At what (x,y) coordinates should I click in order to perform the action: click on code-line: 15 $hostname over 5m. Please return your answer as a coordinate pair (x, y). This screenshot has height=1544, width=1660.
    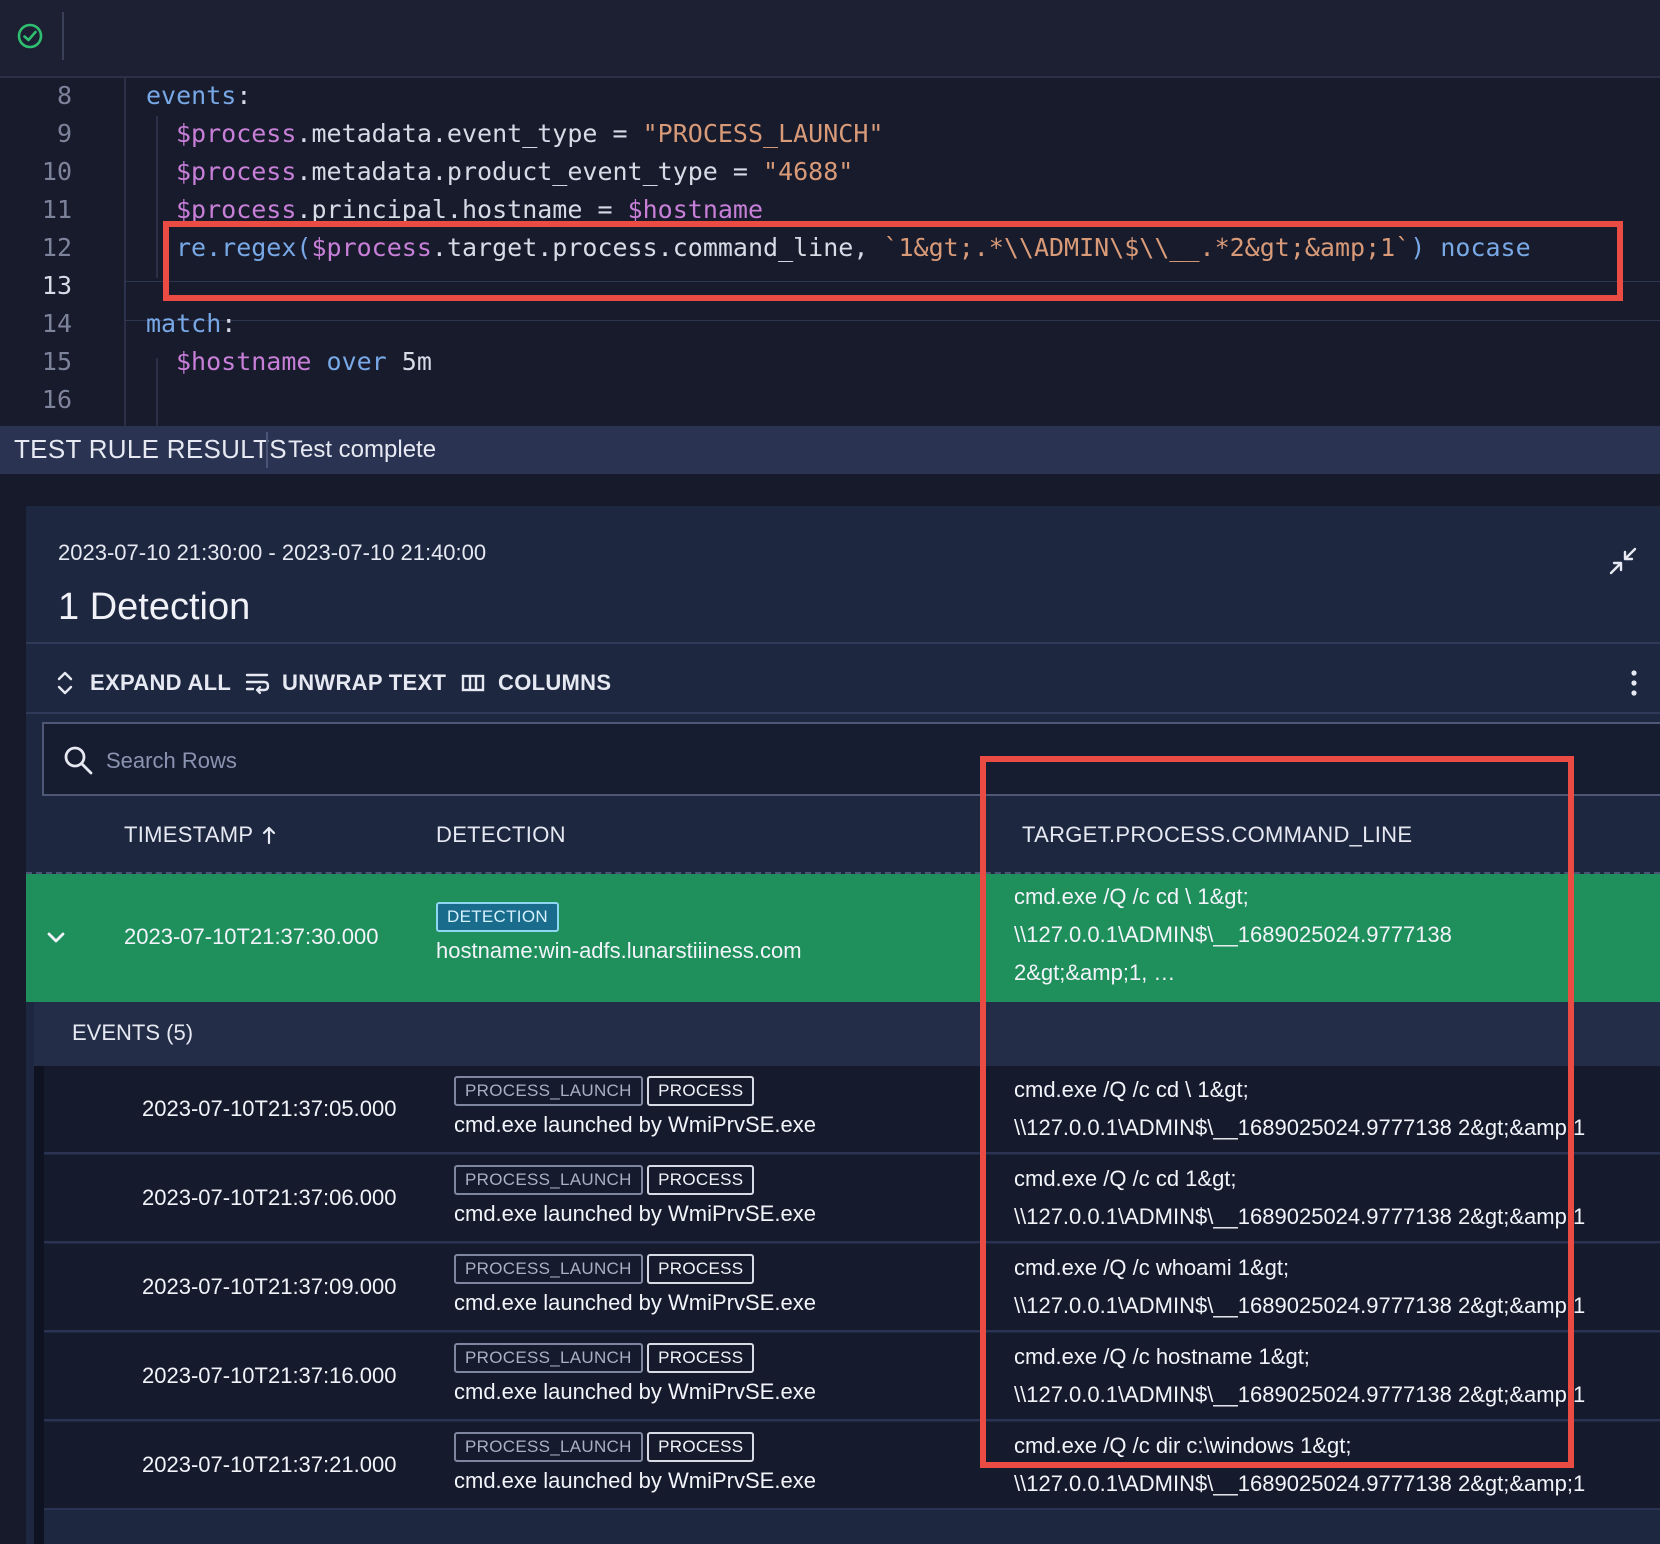
    Looking at the image, I should click on (830, 362).